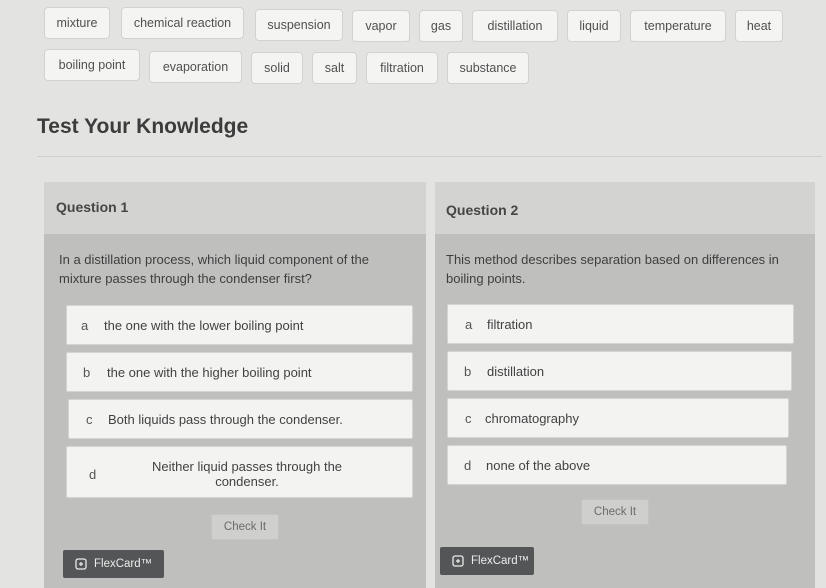 The image size is (826, 588). Describe the element at coordinates (619, 371) in the screenshot. I see `answer-option-b: b distillation` at that location.